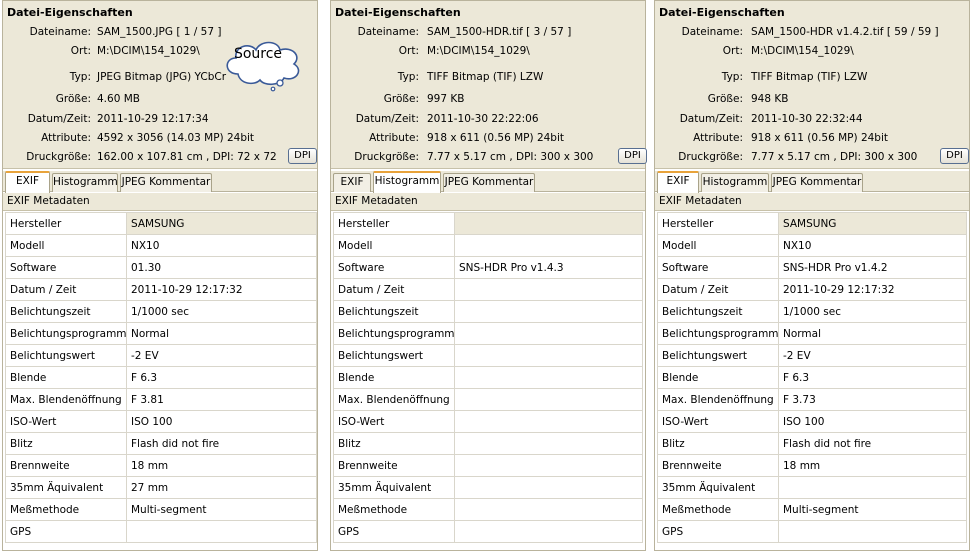 The width and height of the screenshot is (973, 551). I want to click on exif-field-name: Datum / Zeit, so click(718, 289).